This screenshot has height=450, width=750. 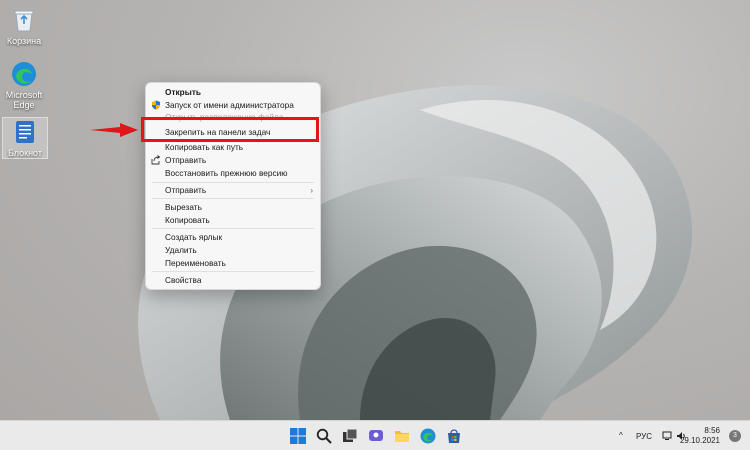 I want to click on menu-item-restore-previous-versions: Восстановить прежнюю версию, so click(x=233, y=173).